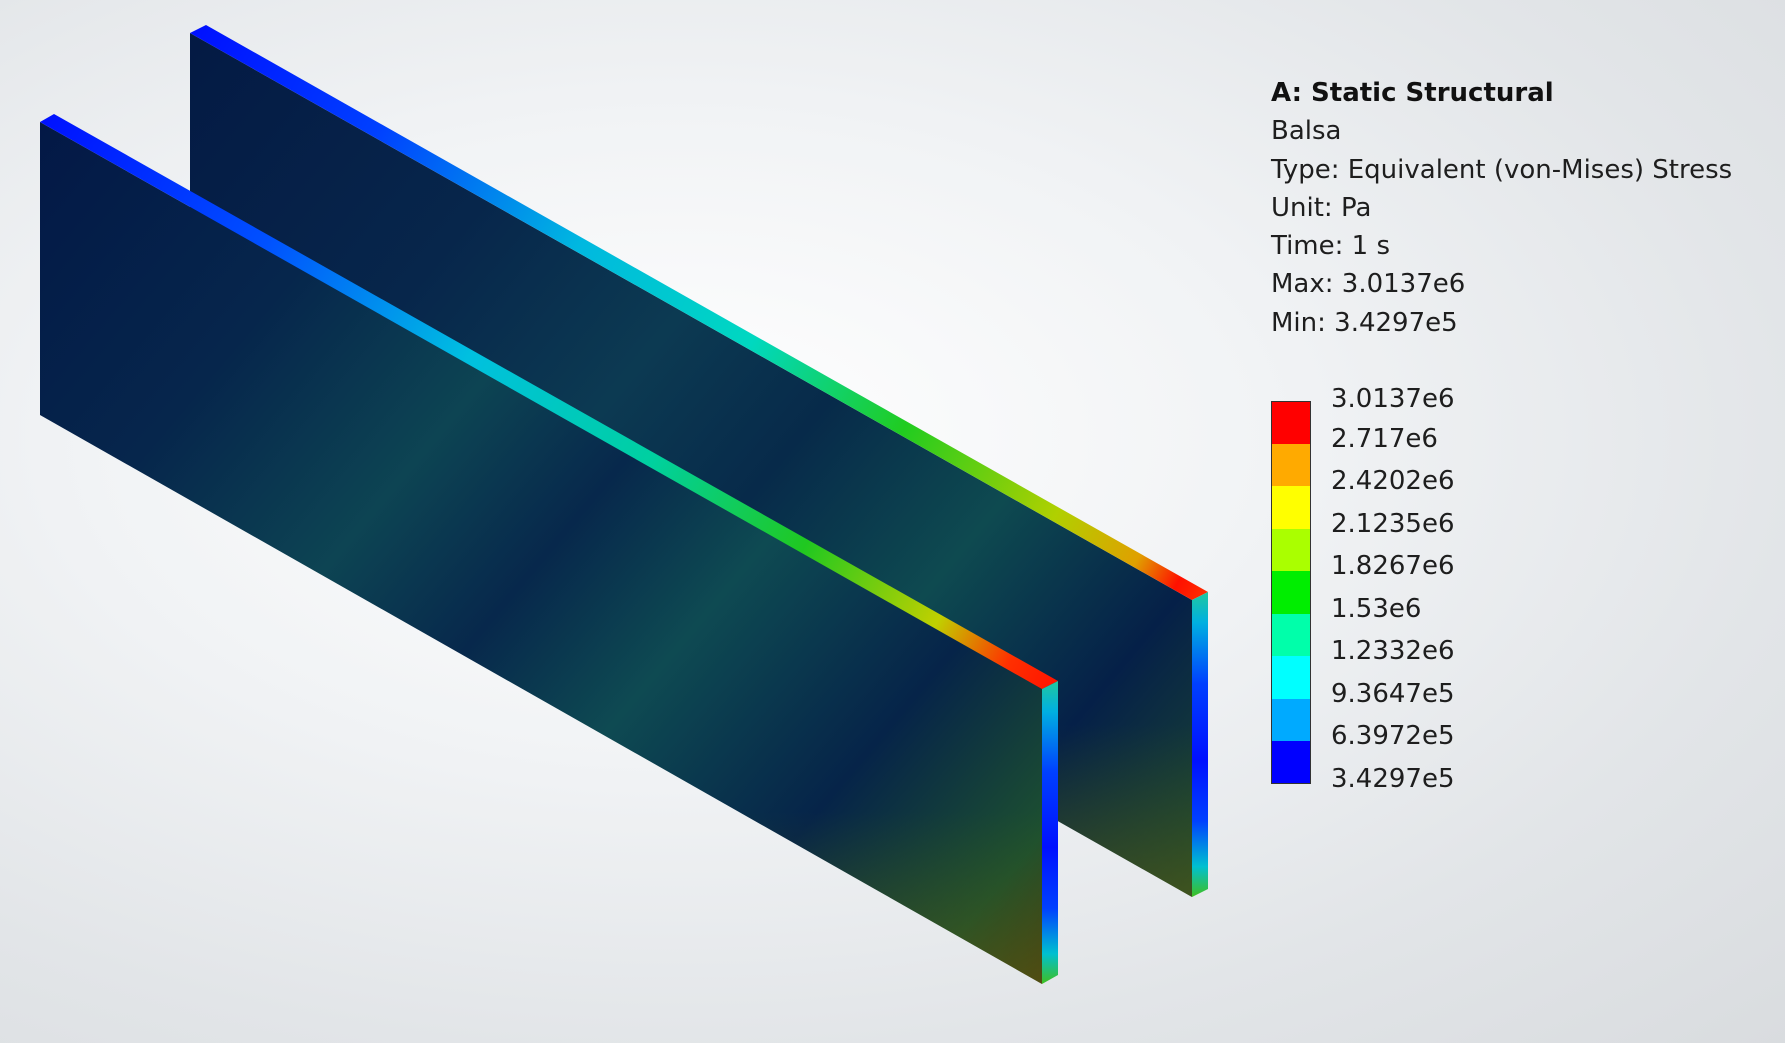 The width and height of the screenshot is (1785, 1043). I want to click on result-min: Min: 3.4297e5, so click(1364, 322).